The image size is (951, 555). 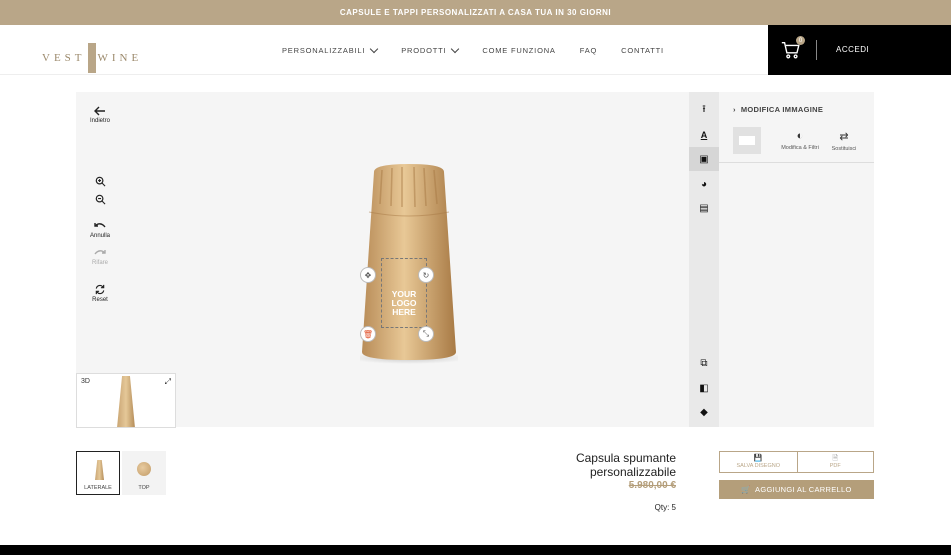 I want to click on edit-filters-button: ◐ Modifica & Filtri, so click(x=800, y=140).